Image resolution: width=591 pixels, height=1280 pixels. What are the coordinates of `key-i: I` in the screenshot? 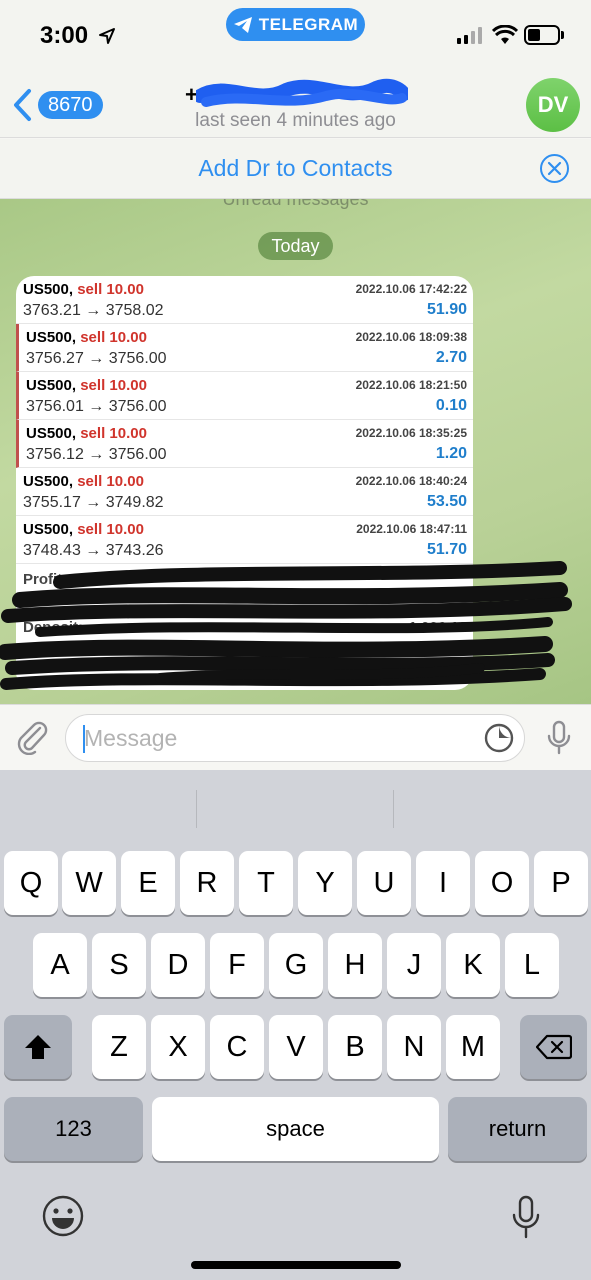 It's located at (443, 883).